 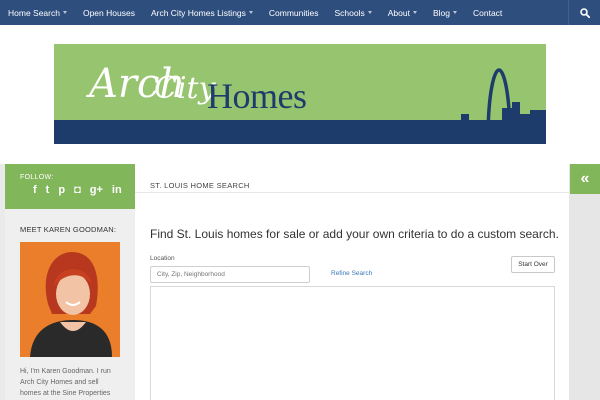 I want to click on nav-label: About, so click(x=398, y=12).